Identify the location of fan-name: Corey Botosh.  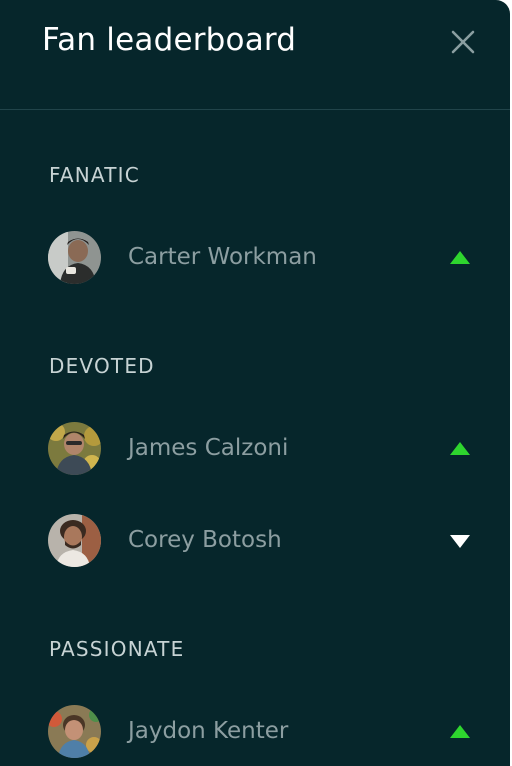
(205, 540).